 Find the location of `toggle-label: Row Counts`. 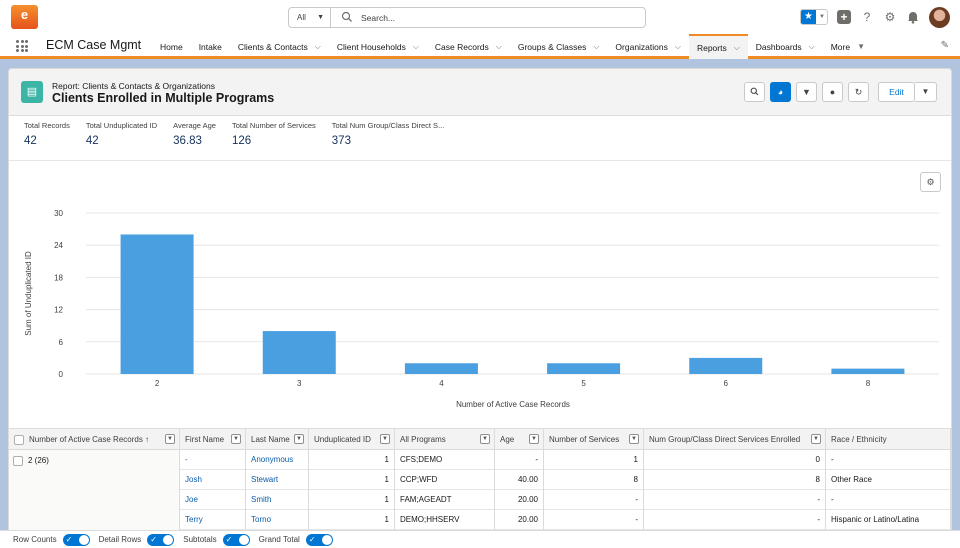

toggle-label: Row Counts is located at coordinates (35, 539).